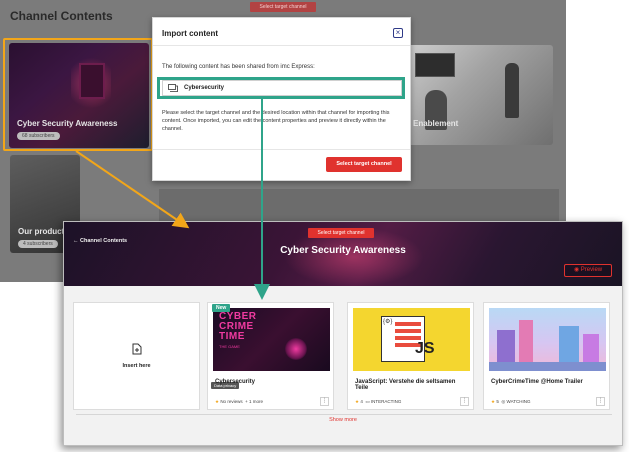 The image size is (629, 452). Describe the element at coordinates (281, 88) in the screenshot. I see `highlight-box-teal` at that location.